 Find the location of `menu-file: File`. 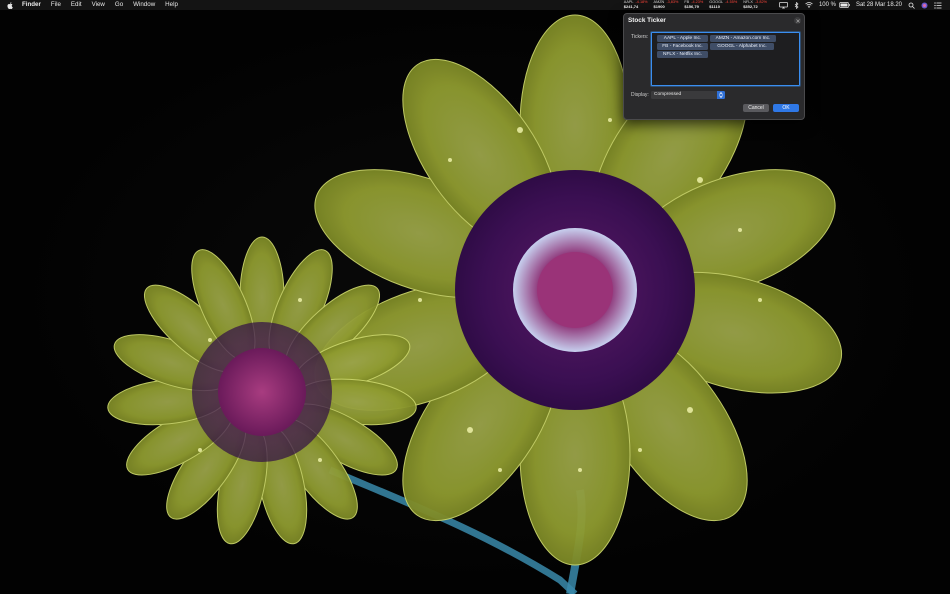

menu-file: File is located at coordinates (56, 5).